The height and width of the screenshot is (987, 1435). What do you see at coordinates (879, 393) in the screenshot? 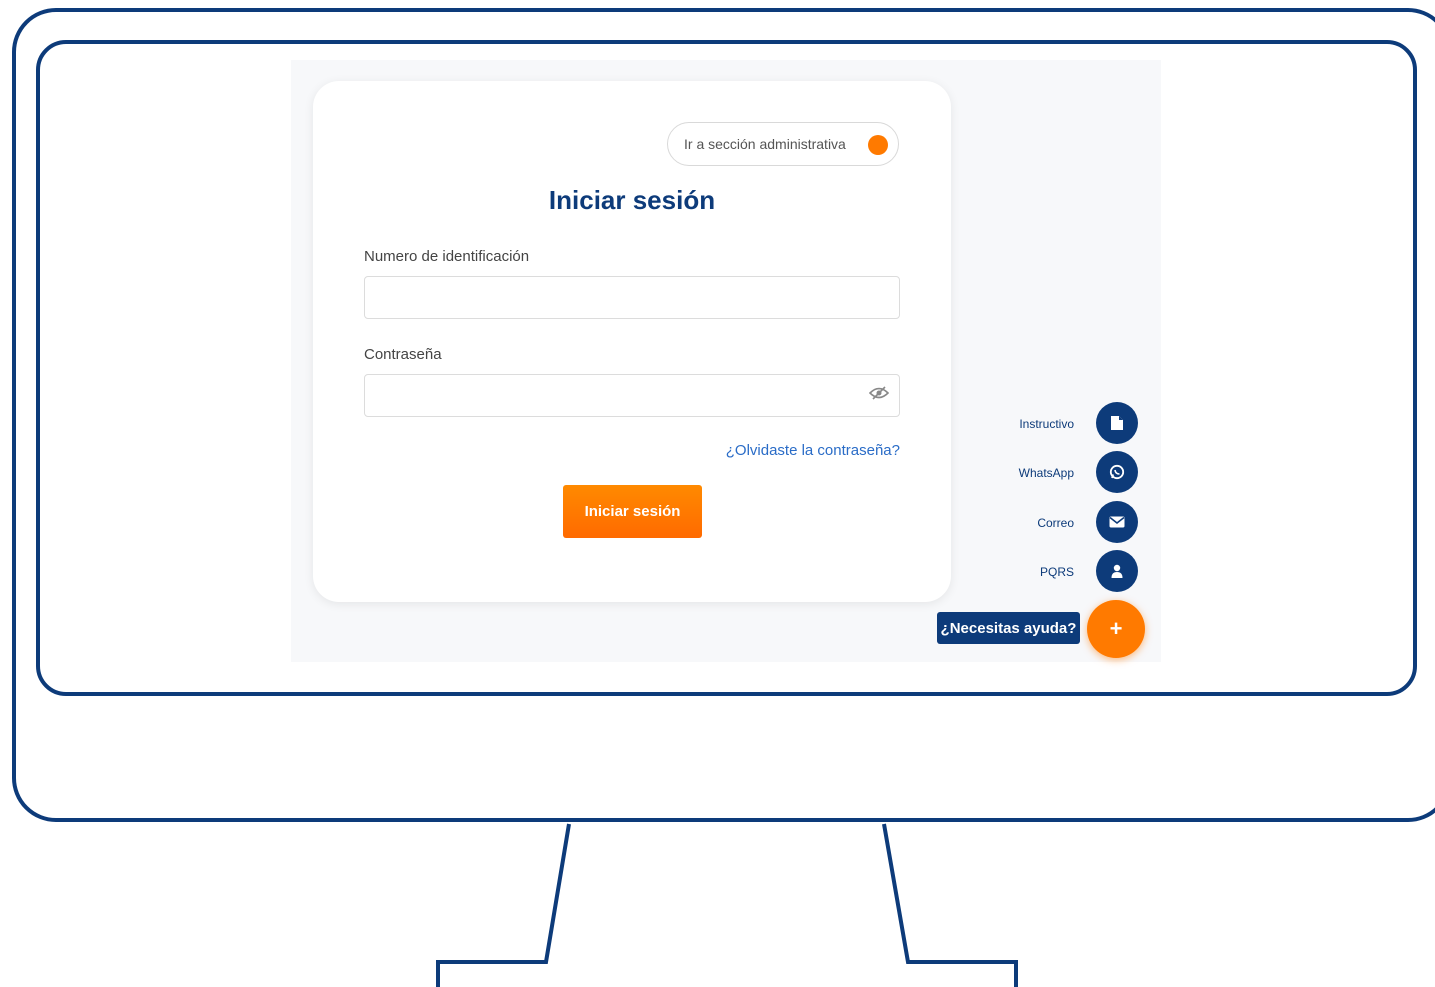
I see `eye-slash-icon` at bounding box center [879, 393].